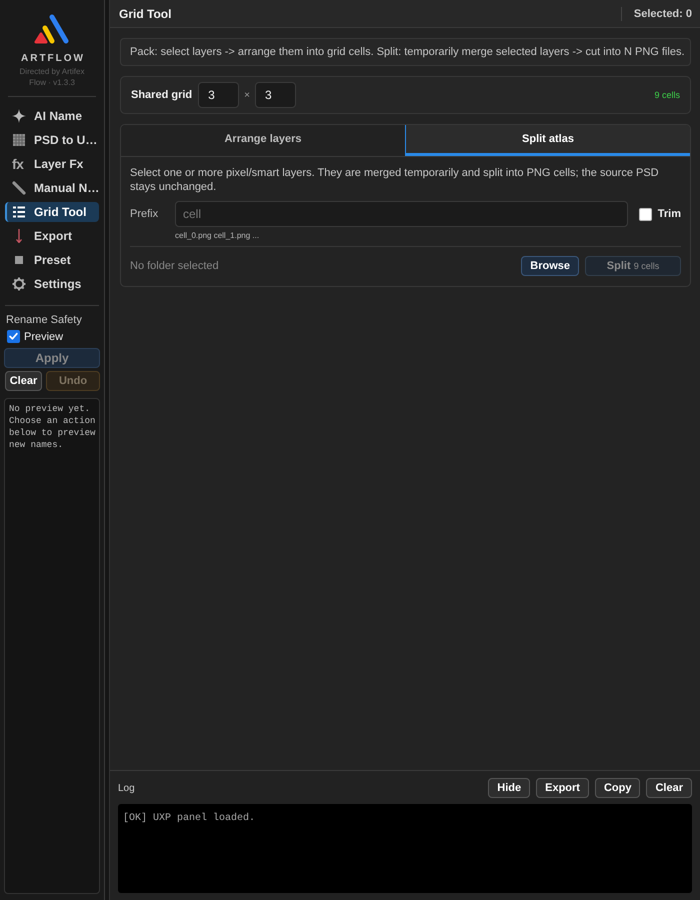 The width and height of the screenshot is (700, 900). I want to click on grid-icon, so click(19, 140).